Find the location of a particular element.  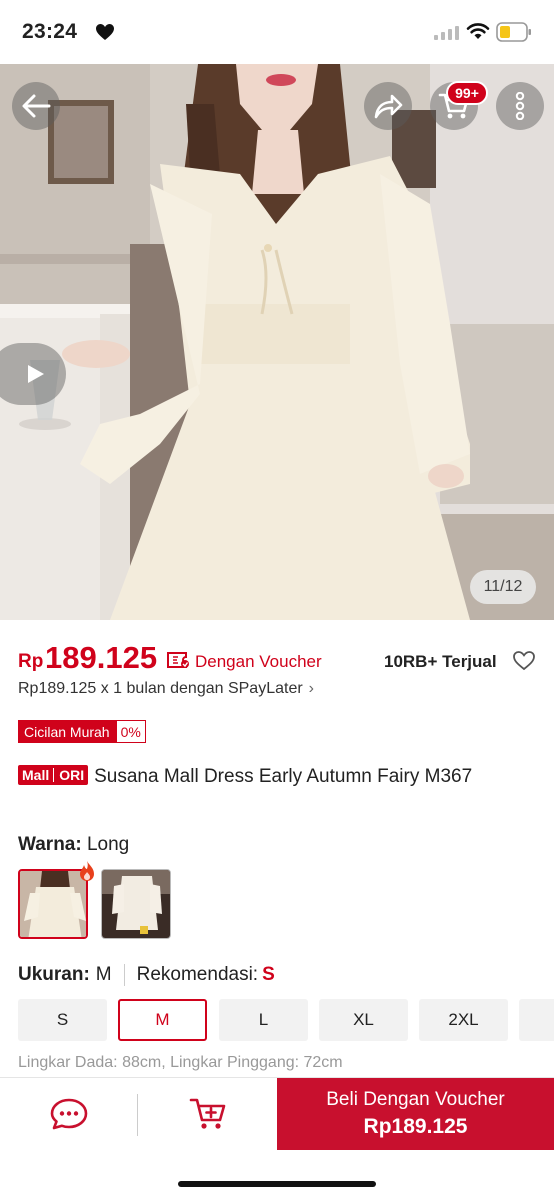

warna-label: Warna: is located at coordinates (50, 844).